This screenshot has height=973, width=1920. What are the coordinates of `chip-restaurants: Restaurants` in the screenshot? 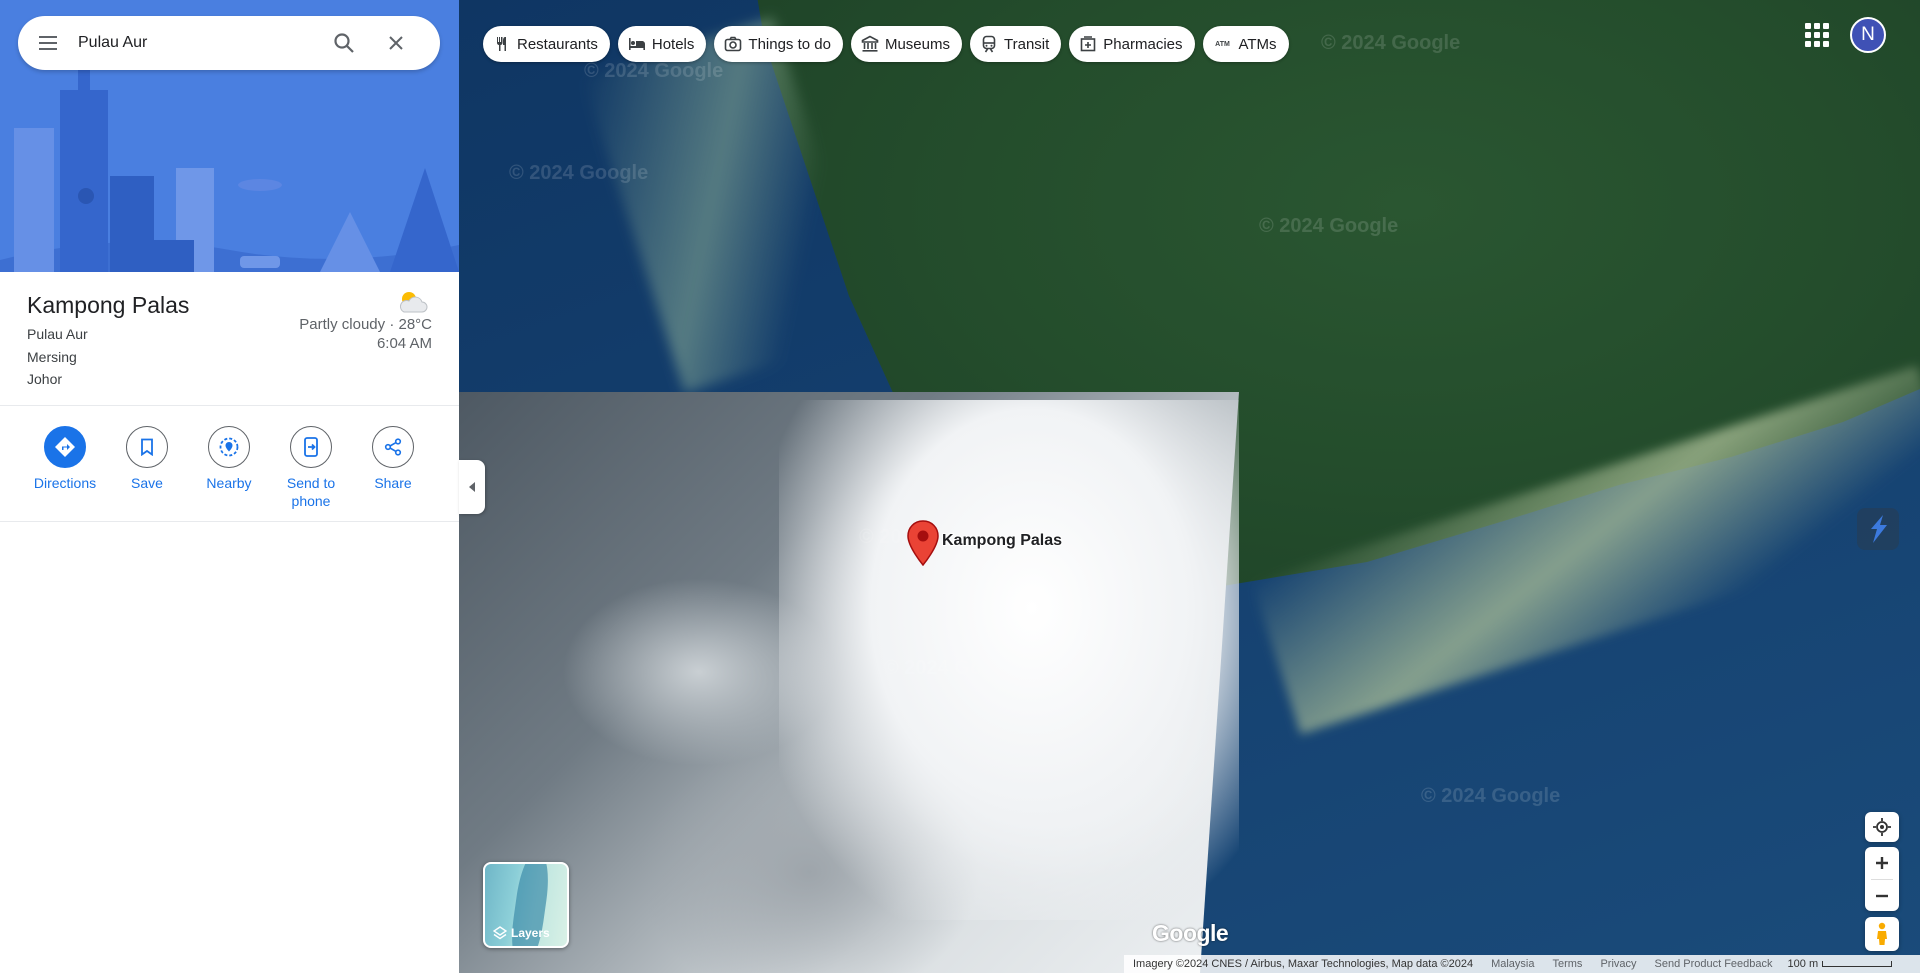 It's located at (546, 44).